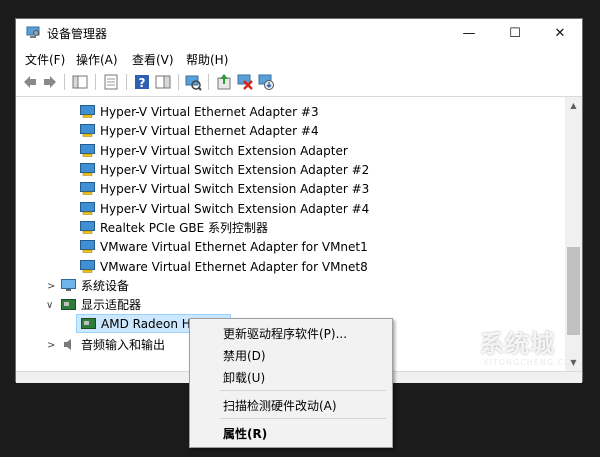 This screenshot has height=457, width=600. What do you see at coordinates (299, 33) in the screenshot?
I see `title-bar: 设备管理器 — ☐ ✕` at bounding box center [299, 33].